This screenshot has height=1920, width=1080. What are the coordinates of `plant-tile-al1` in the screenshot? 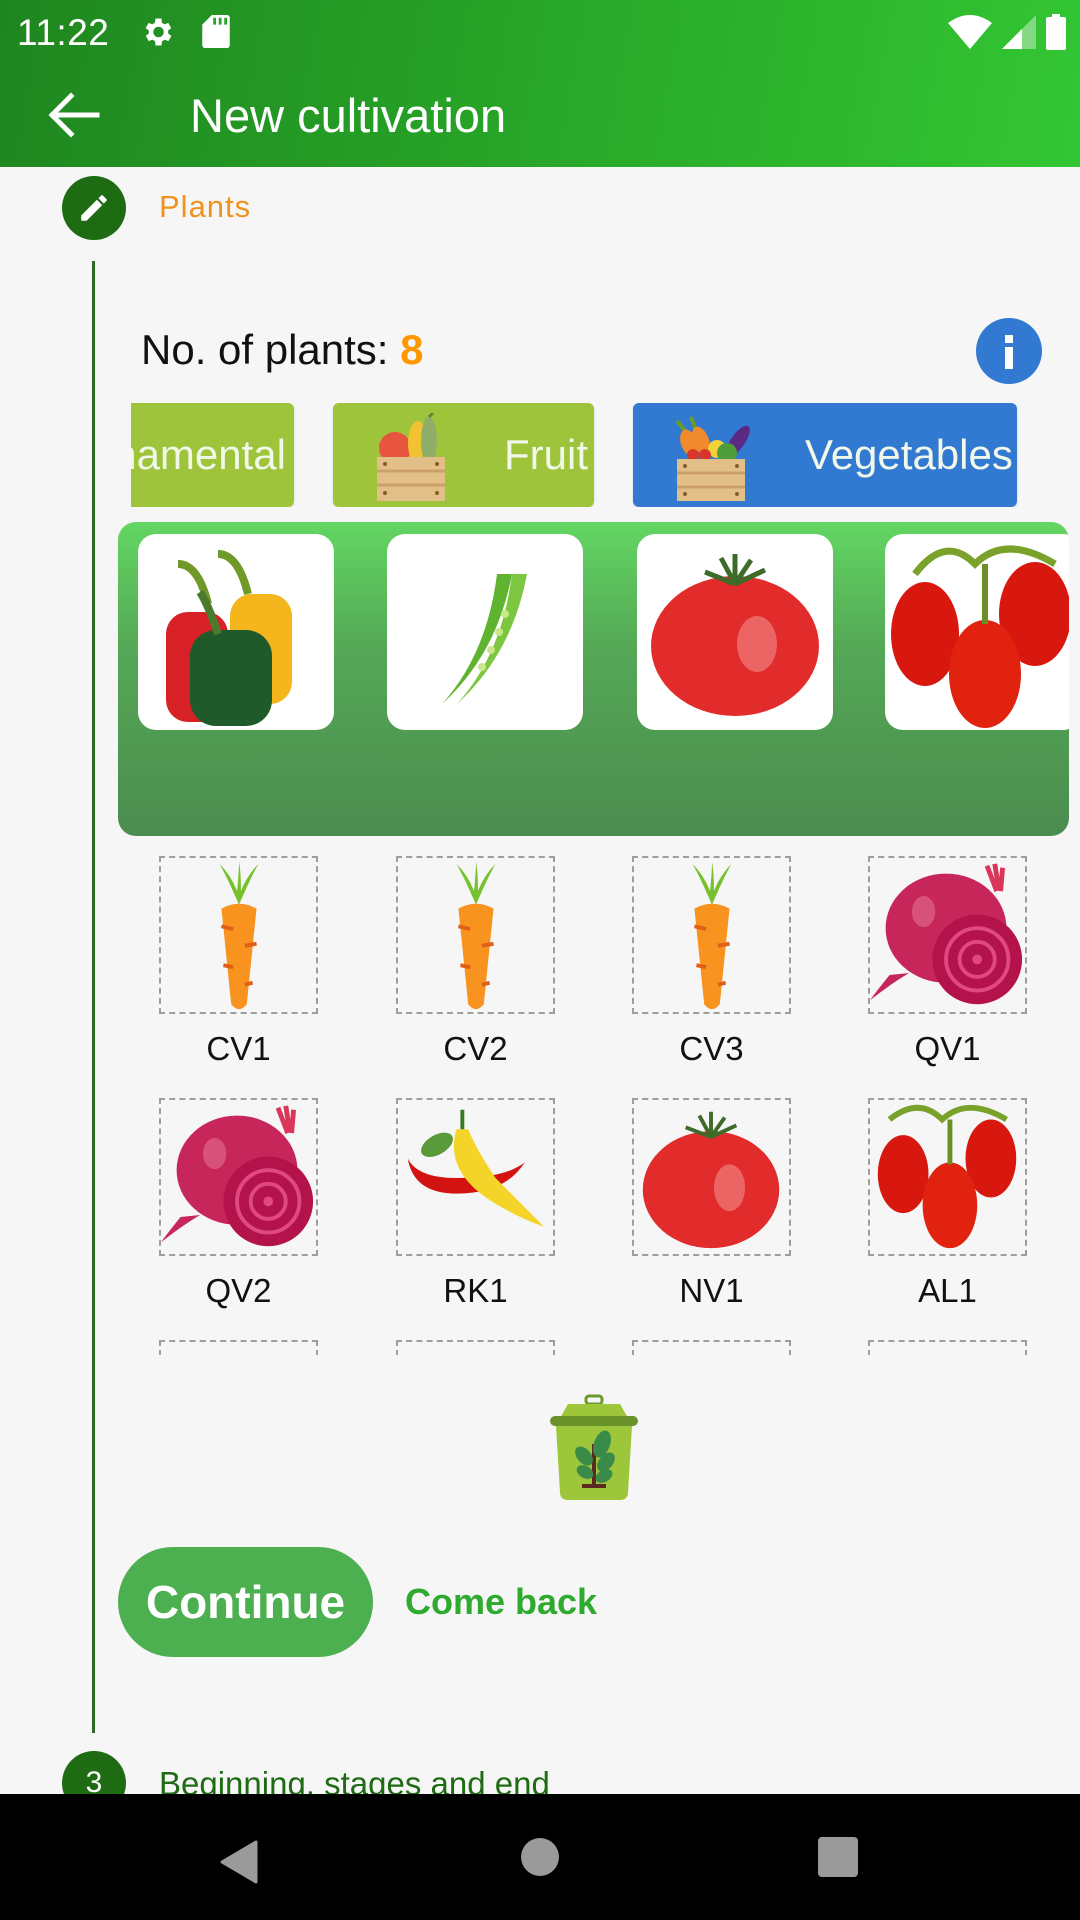 It's located at (947, 1177).